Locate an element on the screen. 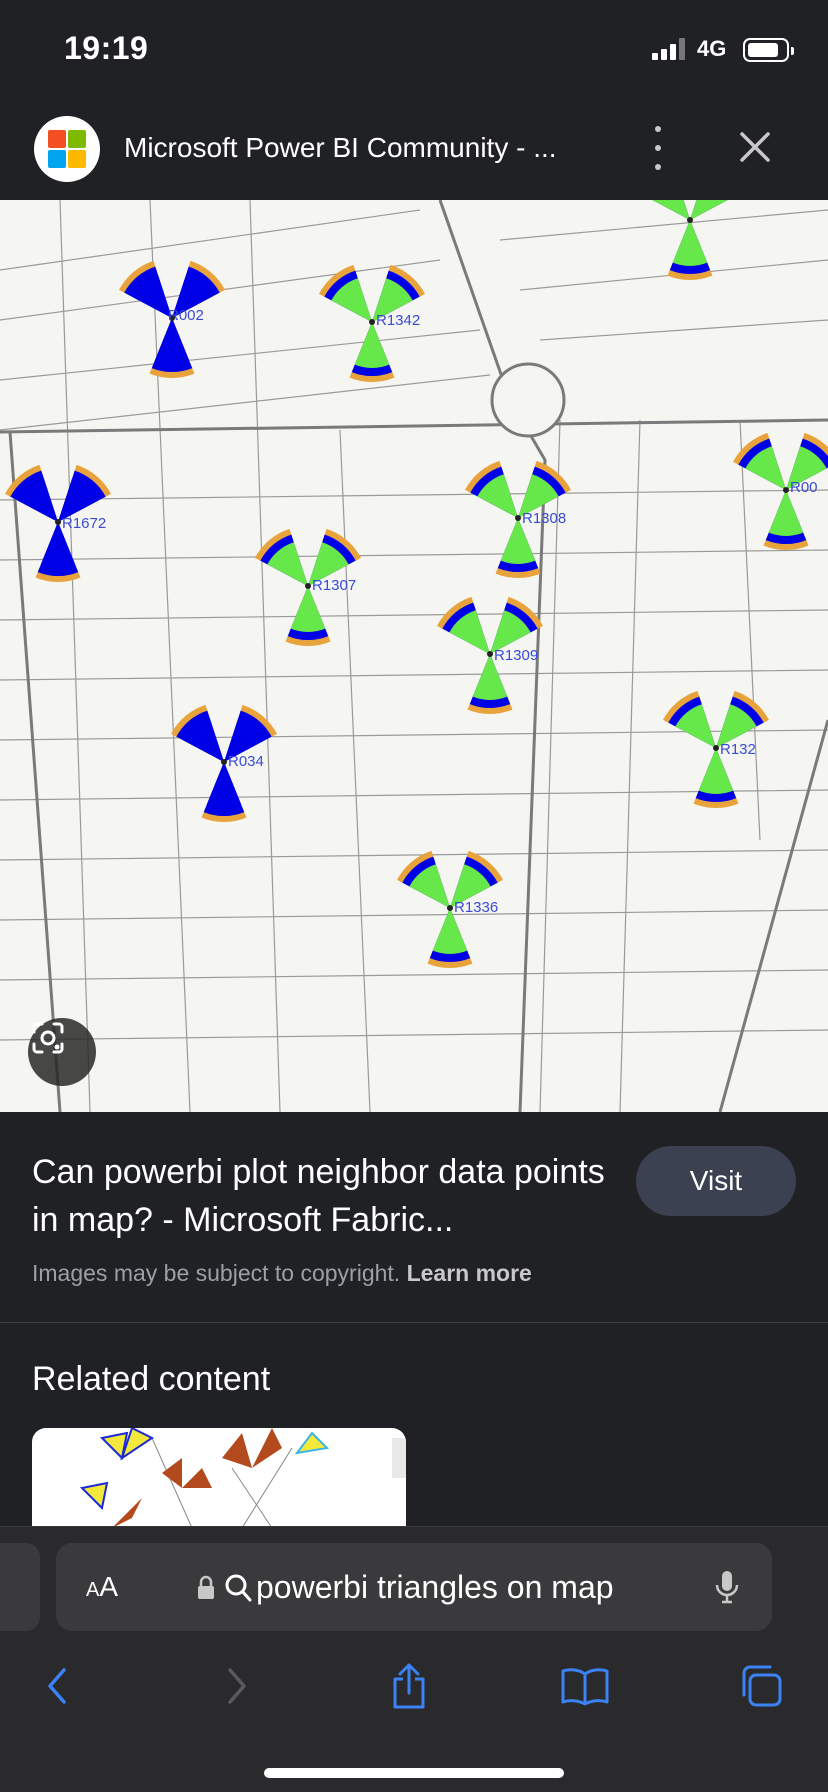  close-icon is located at coordinates (755, 147).